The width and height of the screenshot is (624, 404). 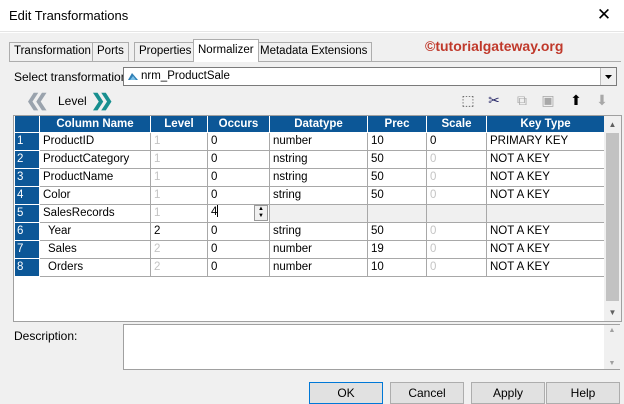 I want to click on table-row: 4 Color 1 0 string 50 0 NOT A KEY, so click(x=309, y=195).